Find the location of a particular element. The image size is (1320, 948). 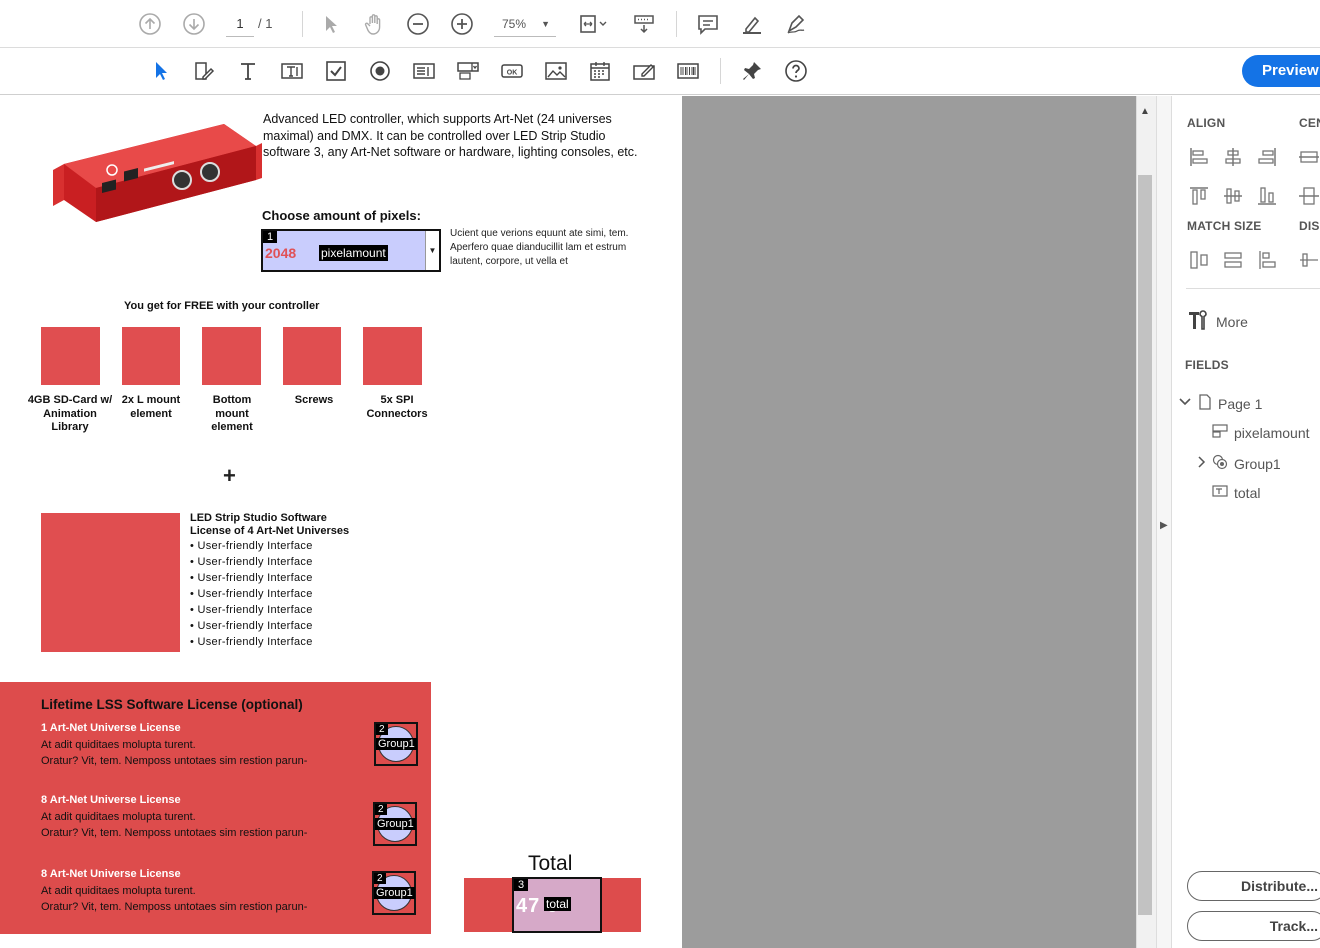

more-tools-button: More is located at coordinates (1217, 321).